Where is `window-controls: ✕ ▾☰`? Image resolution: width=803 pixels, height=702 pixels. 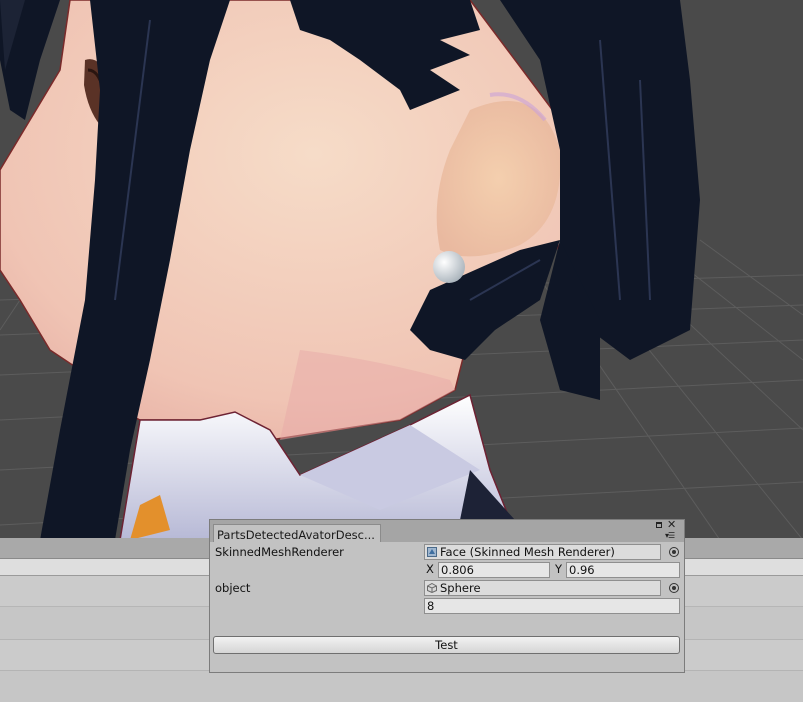
window-controls: ✕ ▾☰ is located at coordinates (668, 529).